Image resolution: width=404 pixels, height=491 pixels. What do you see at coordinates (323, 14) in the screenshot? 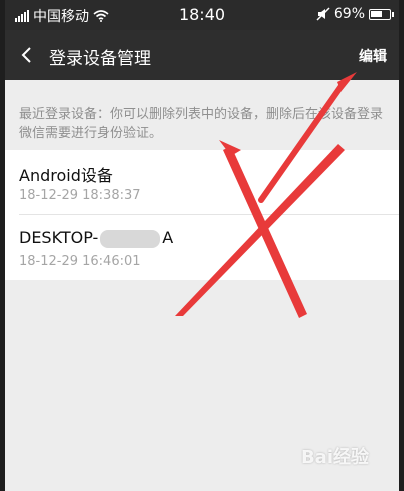
I see `mute-icon` at bounding box center [323, 14].